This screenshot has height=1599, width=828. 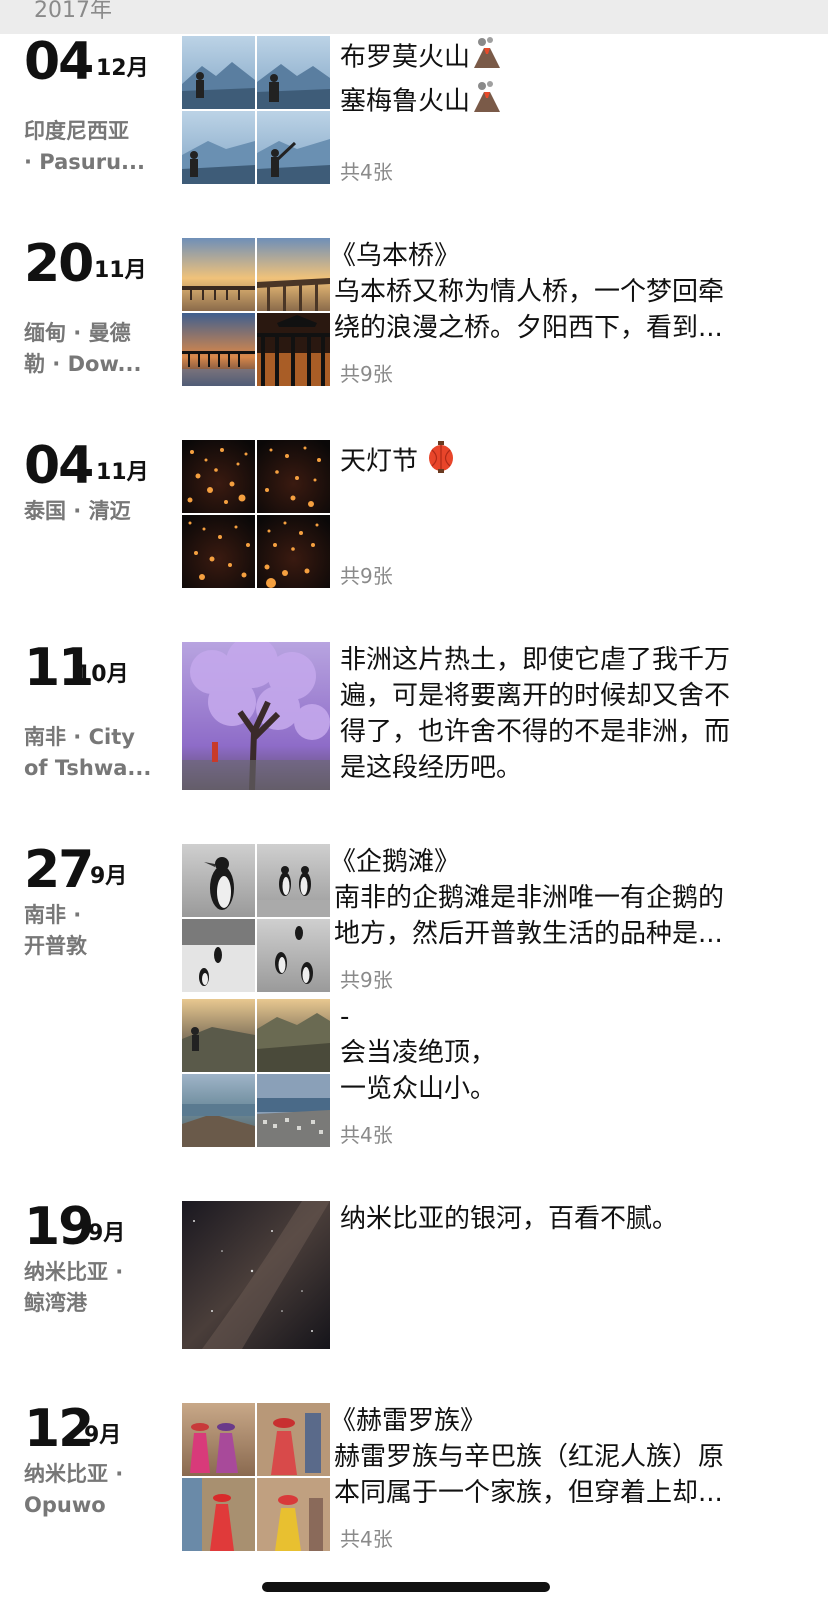 What do you see at coordinates (571, 462) in the screenshot?
I see `entry-caption: 天灯节` at bounding box center [571, 462].